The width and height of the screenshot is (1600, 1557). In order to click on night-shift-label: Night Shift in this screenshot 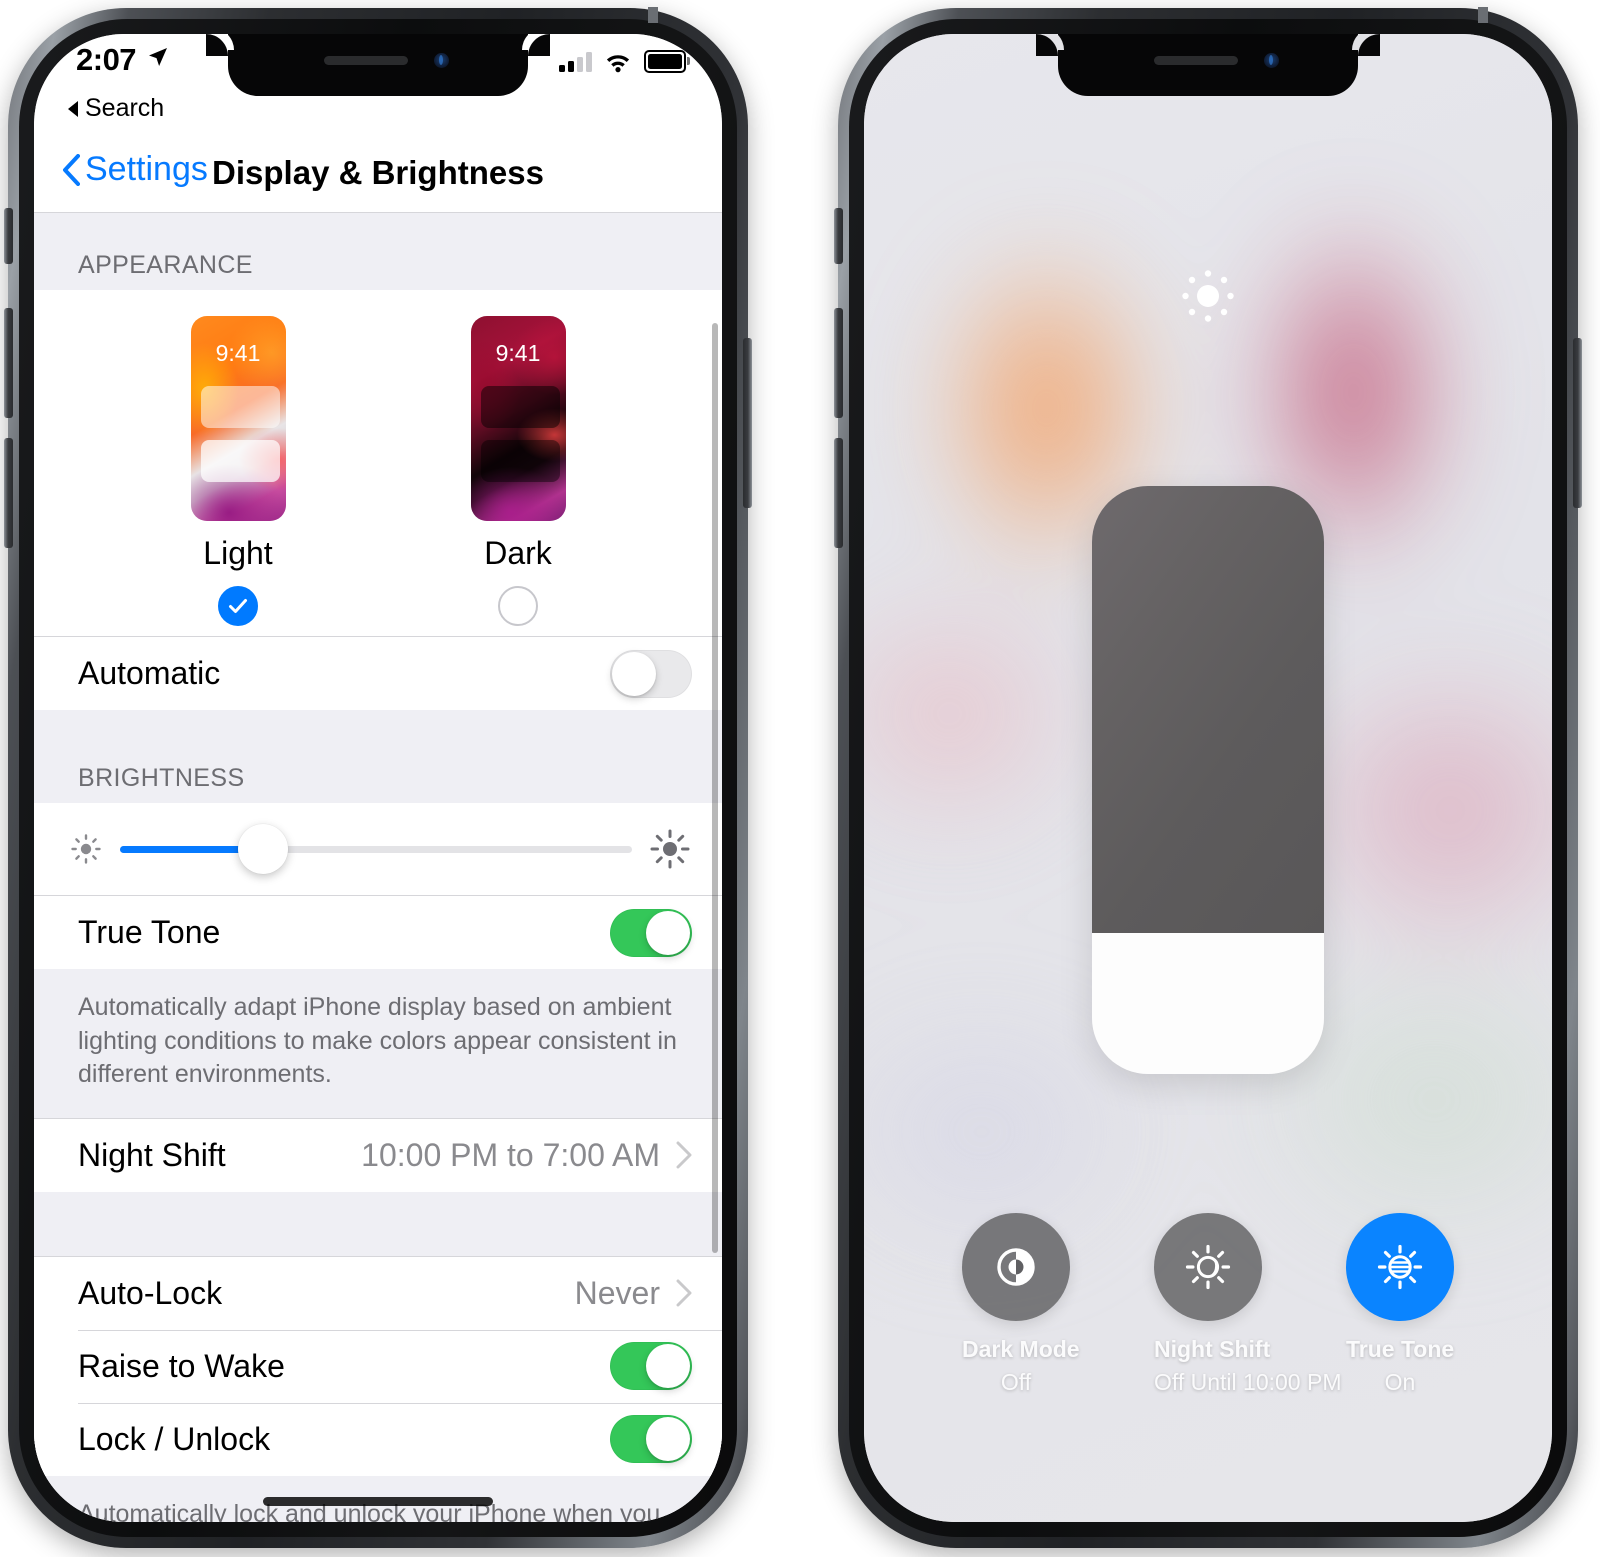, I will do `click(152, 1154)`.